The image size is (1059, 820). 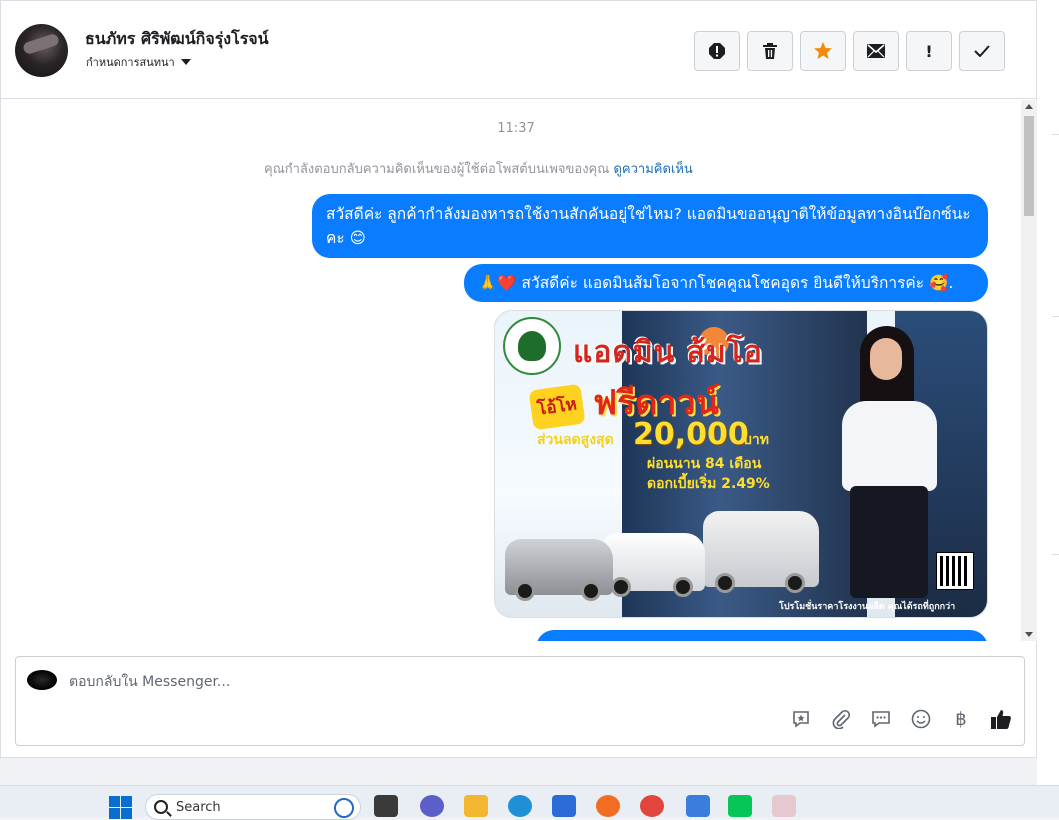 What do you see at coordinates (652, 806) in the screenshot?
I see `chrome-icon` at bounding box center [652, 806].